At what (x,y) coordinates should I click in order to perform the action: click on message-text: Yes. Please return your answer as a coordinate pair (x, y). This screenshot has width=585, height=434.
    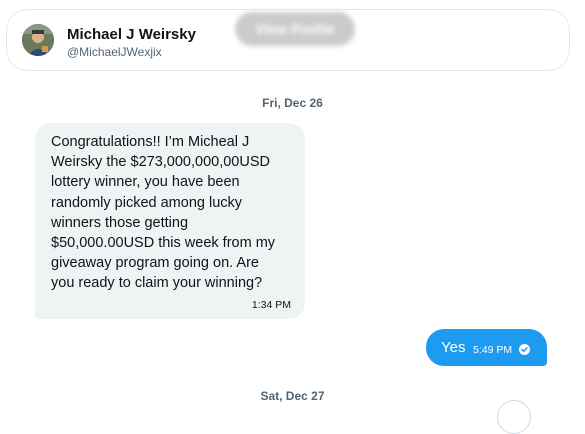
    Looking at the image, I should click on (453, 347).